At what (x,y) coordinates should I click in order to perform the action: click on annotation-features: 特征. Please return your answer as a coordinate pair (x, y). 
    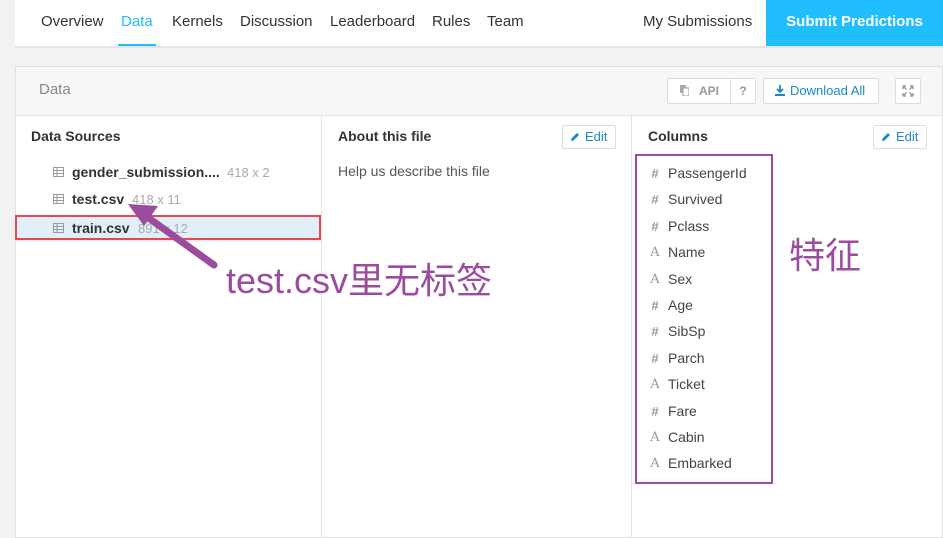
    Looking at the image, I should click on (825, 255).